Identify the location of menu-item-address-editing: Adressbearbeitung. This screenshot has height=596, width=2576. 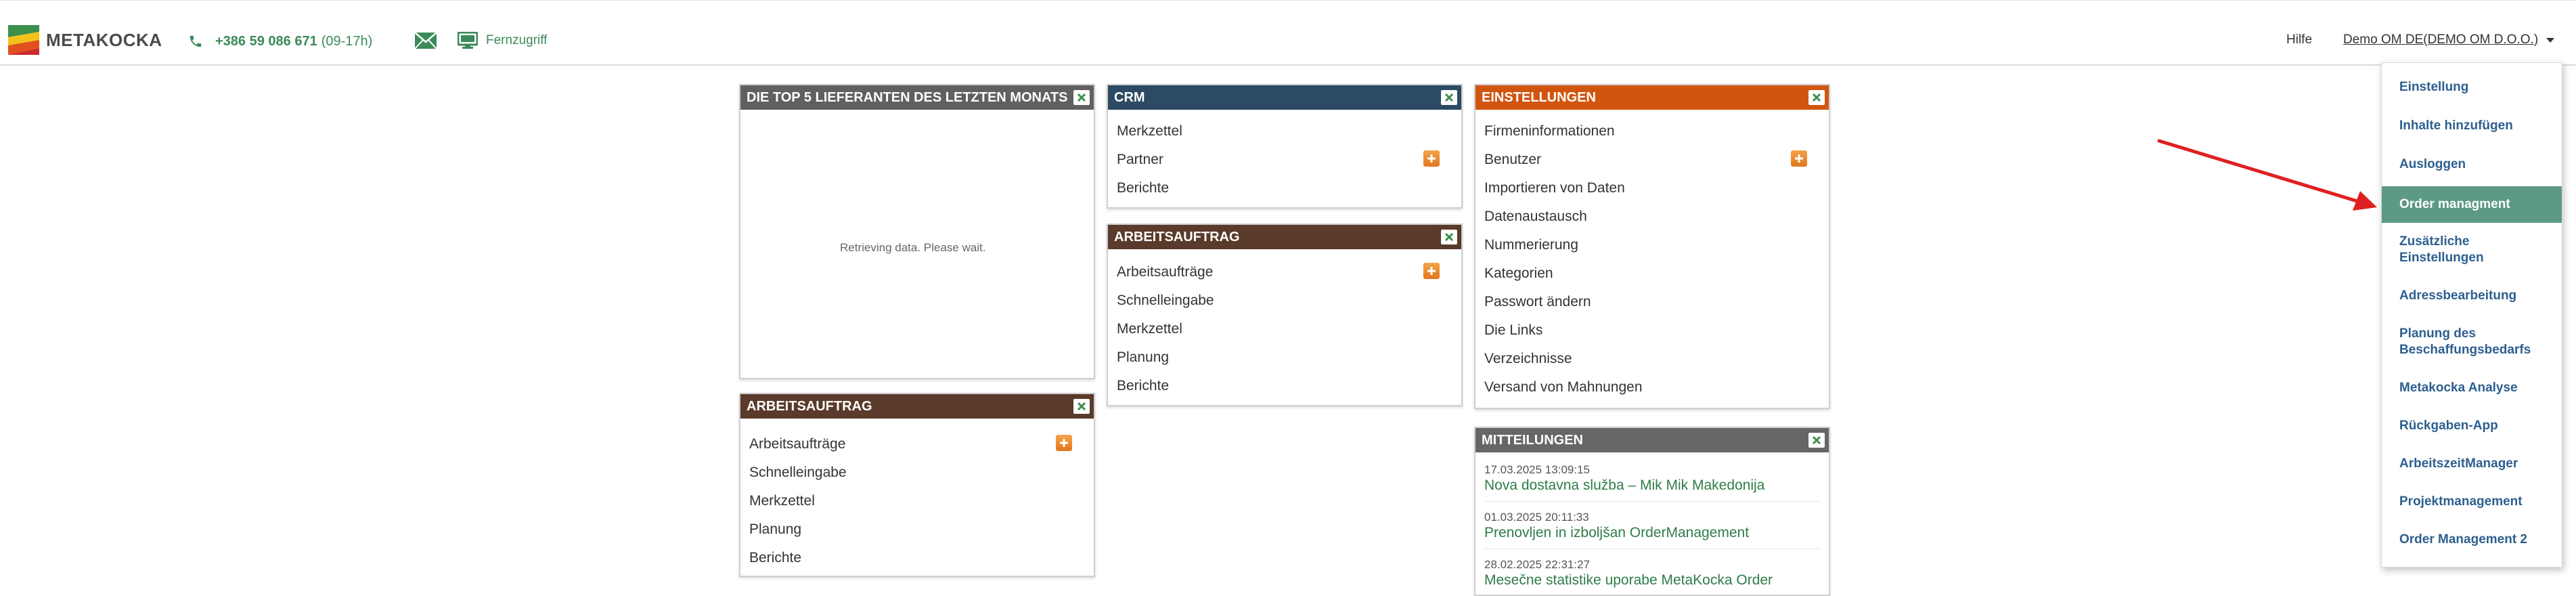
(2472, 296).